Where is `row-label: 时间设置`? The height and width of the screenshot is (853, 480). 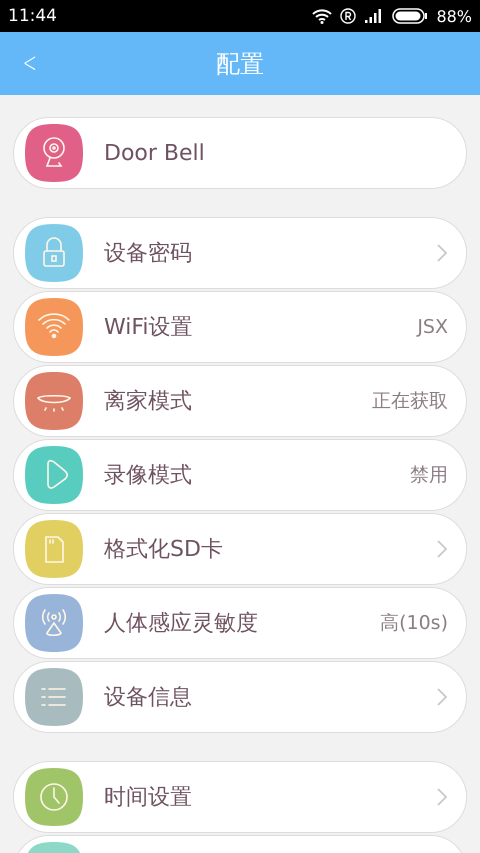
row-label: 时间设置 is located at coordinates (148, 798).